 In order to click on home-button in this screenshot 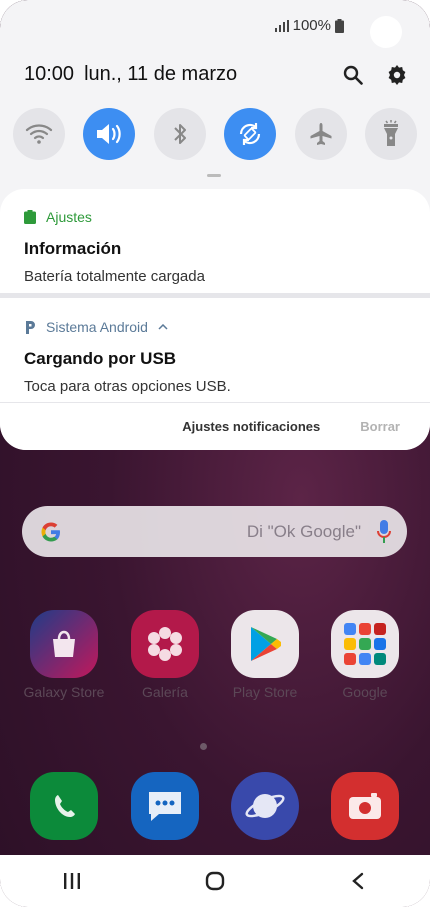, I will do `click(215, 881)`.